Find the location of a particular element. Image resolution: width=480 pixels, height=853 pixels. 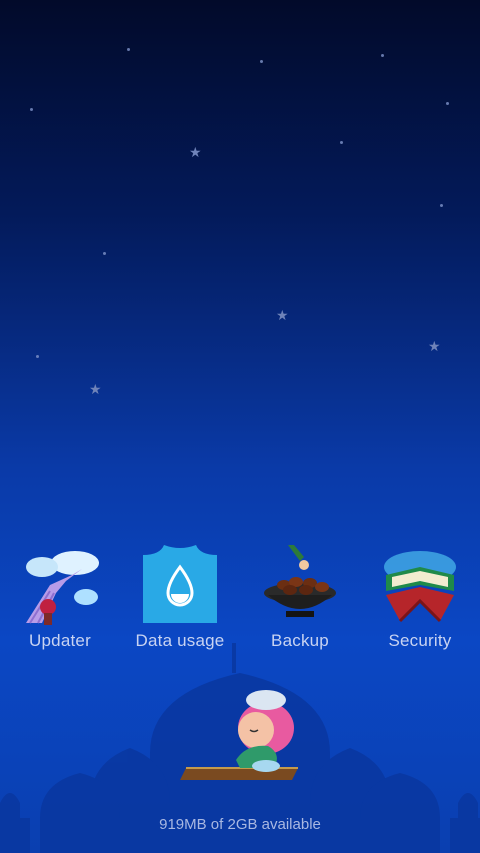

app-label: Backup is located at coordinates (300, 640).